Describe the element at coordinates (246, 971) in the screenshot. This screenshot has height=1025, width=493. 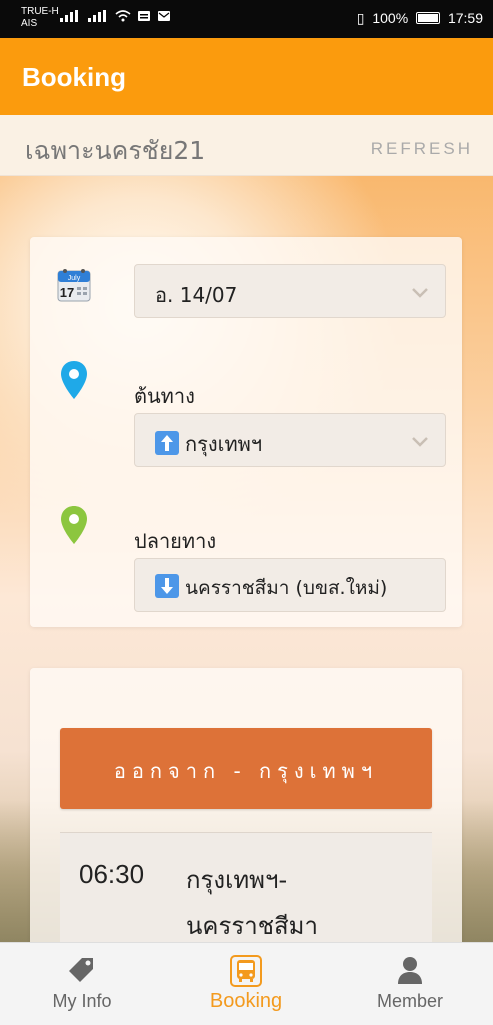
I see `bus-icon` at that location.